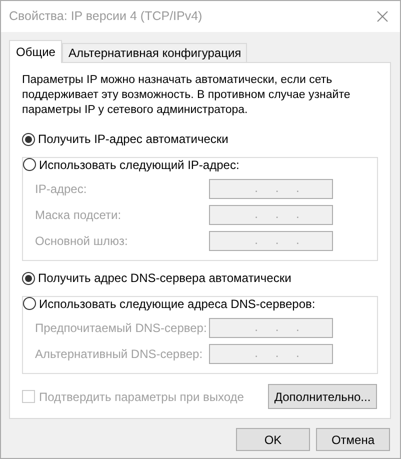  Describe the element at coordinates (382, 16) in the screenshot. I see `close-icon` at that location.